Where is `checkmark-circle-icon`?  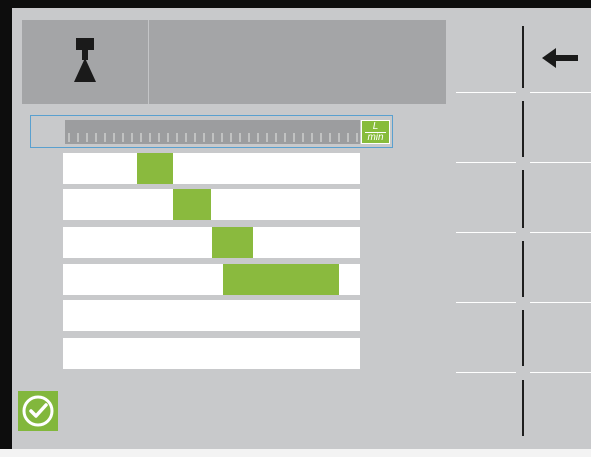 checkmark-circle-icon is located at coordinates (38, 411).